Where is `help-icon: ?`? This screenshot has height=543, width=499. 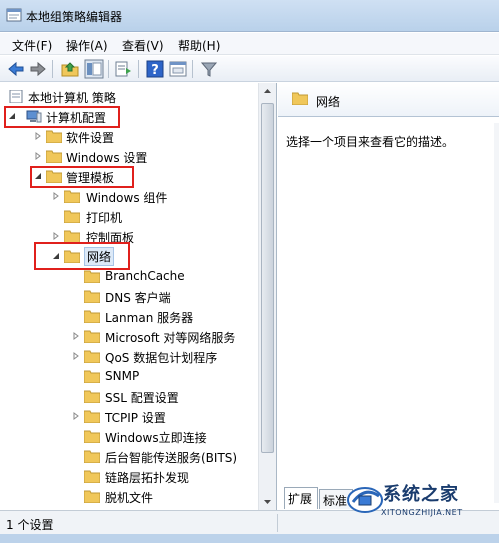 help-icon: ? is located at coordinates (155, 69).